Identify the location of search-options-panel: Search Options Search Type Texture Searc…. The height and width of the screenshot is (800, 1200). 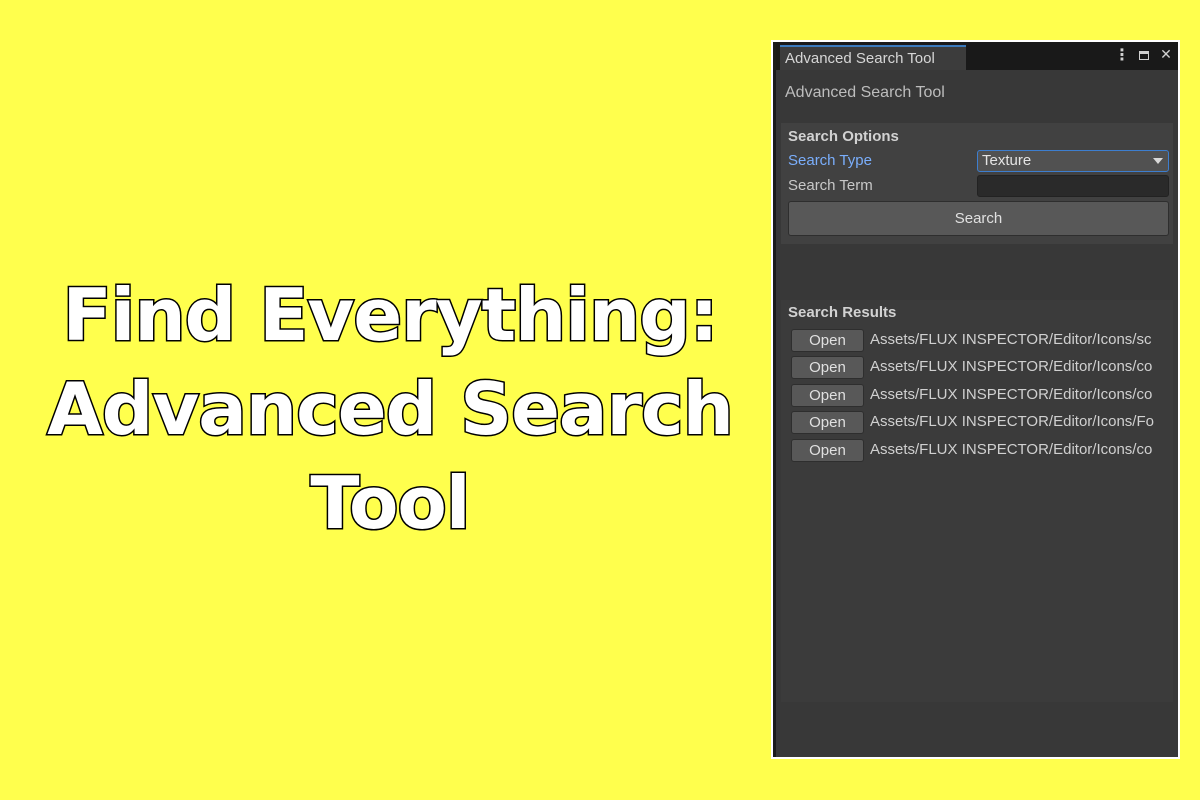
(977, 183).